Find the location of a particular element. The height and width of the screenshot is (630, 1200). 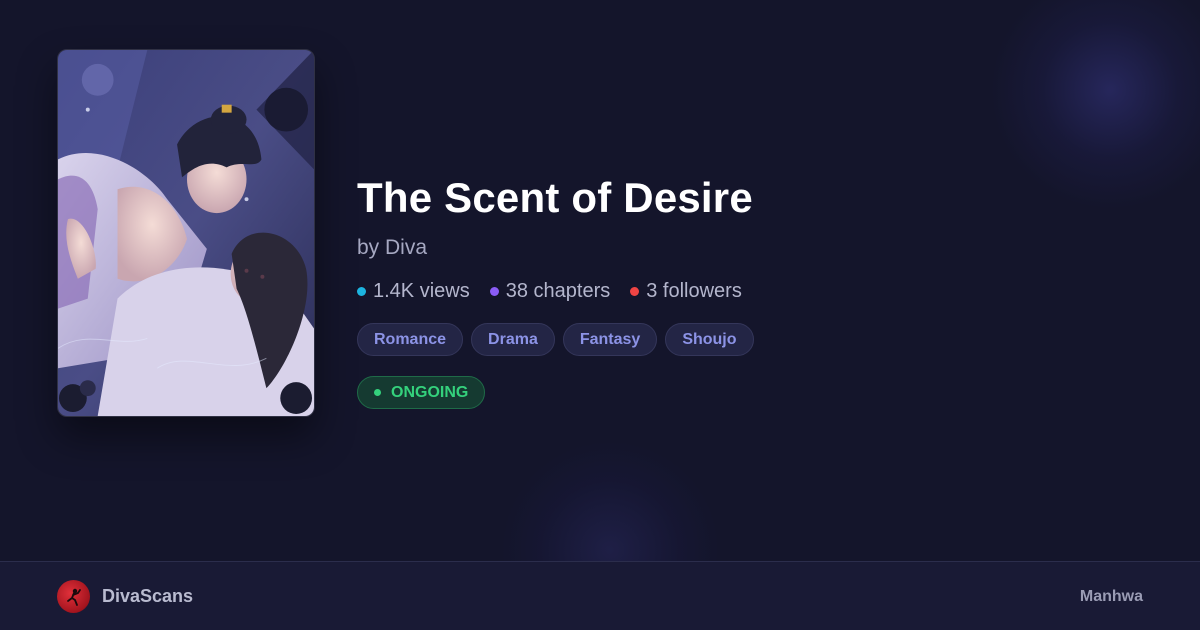

tag-fantasy: Fantasy is located at coordinates (610, 339).